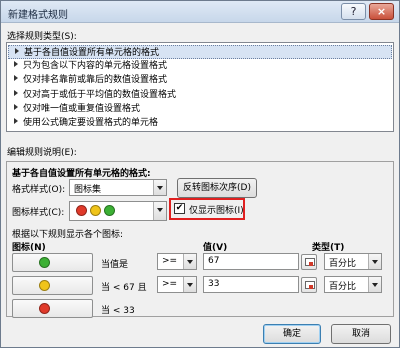 The height and width of the screenshot is (348, 400). What do you see at coordinates (38, 213) in the screenshot?
I see `icon-style-label: 图标样式(C):` at bounding box center [38, 213].